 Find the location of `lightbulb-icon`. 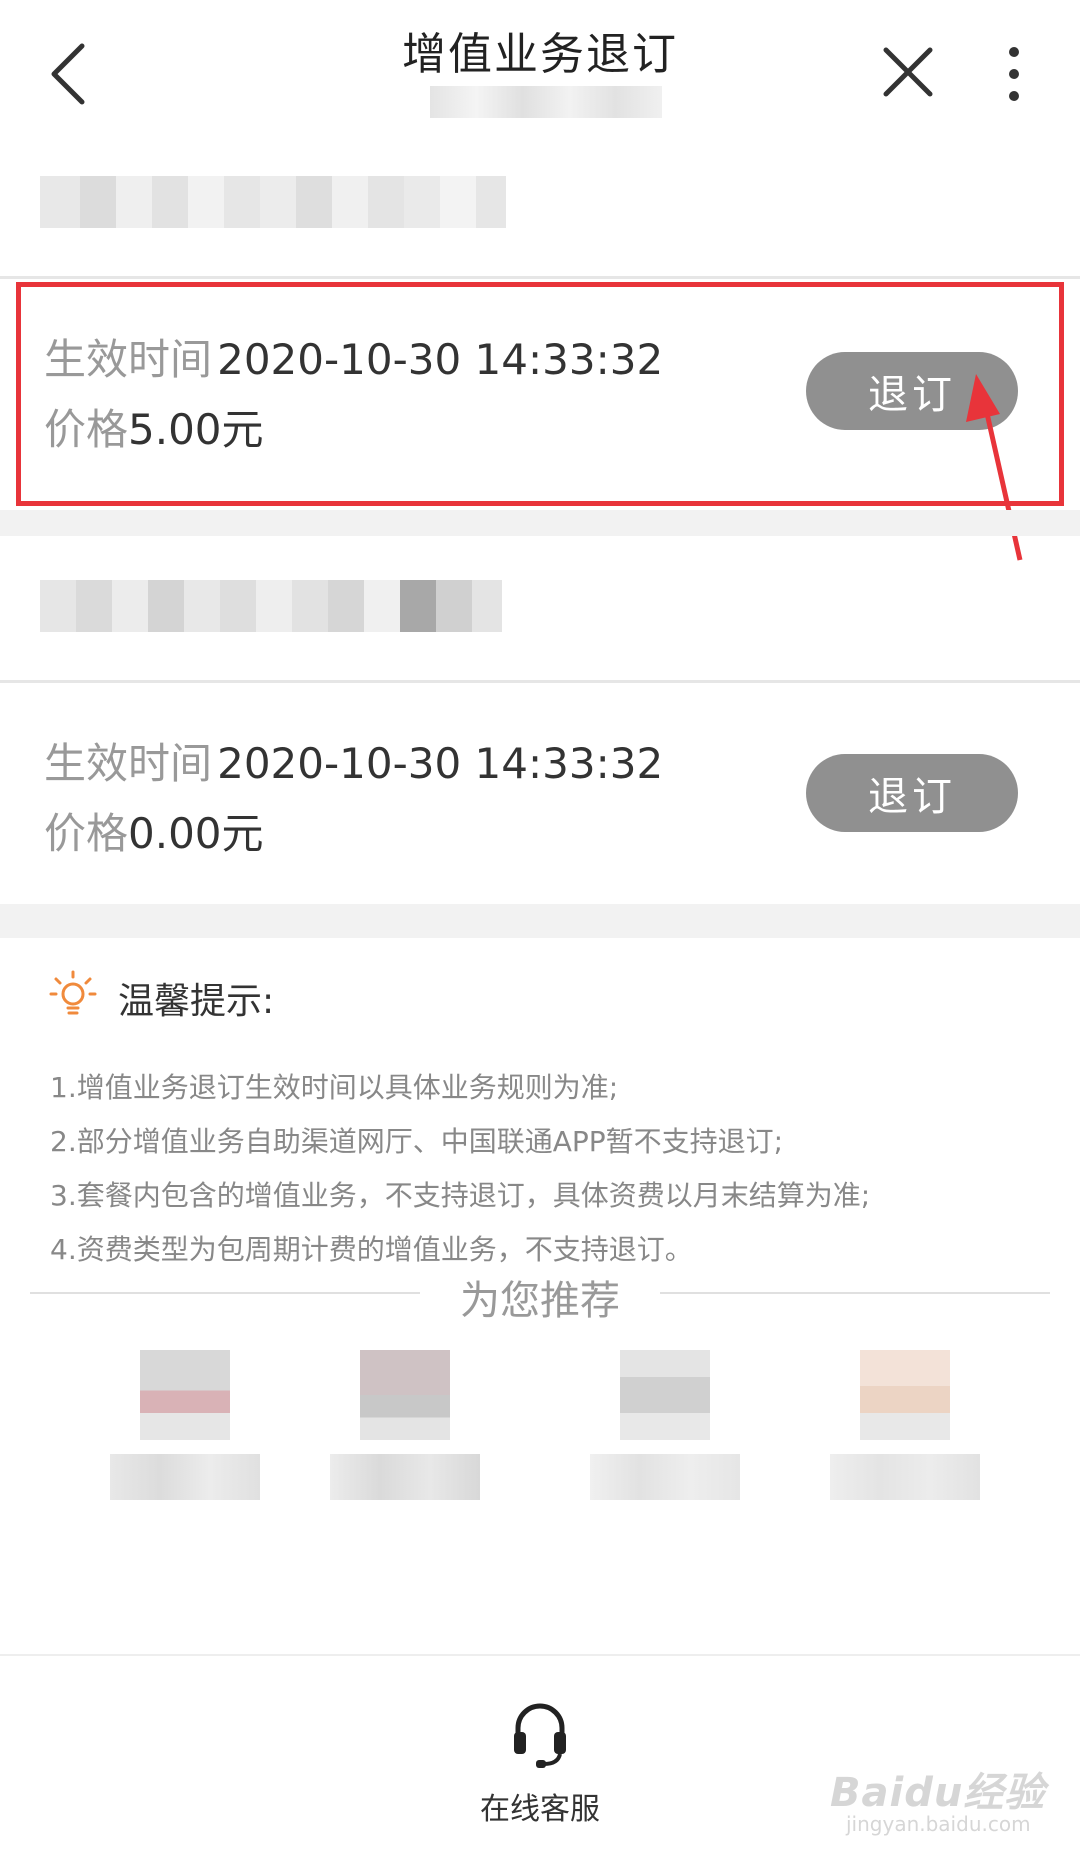

lightbulb-icon is located at coordinates (73, 992).